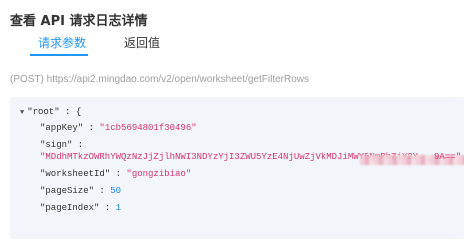  Describe the element at coordinates (116, 174) in the screenshot. I see `json-row-worksheetid: "worksheetId" : "gongzibiao"` at that location.